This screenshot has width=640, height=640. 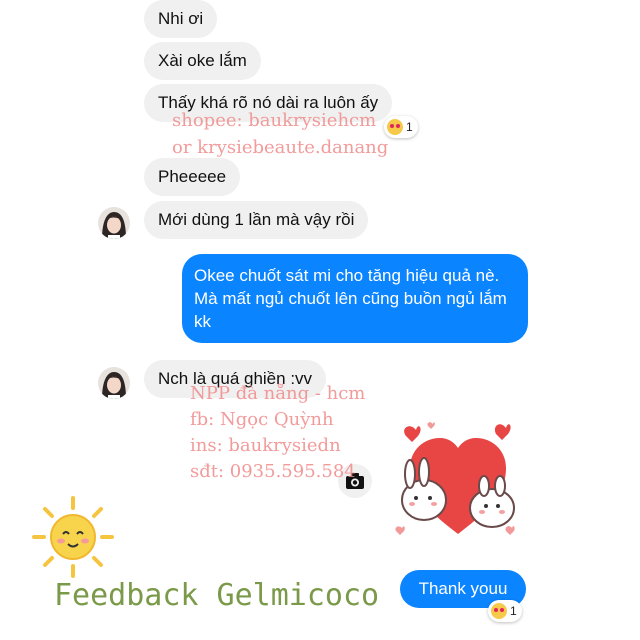 What do you see at coordinates (262, 419) in the screenshot?
I see `watermark-text: fb: Ngọc Quỳnh` at bounding box center [262, 419].